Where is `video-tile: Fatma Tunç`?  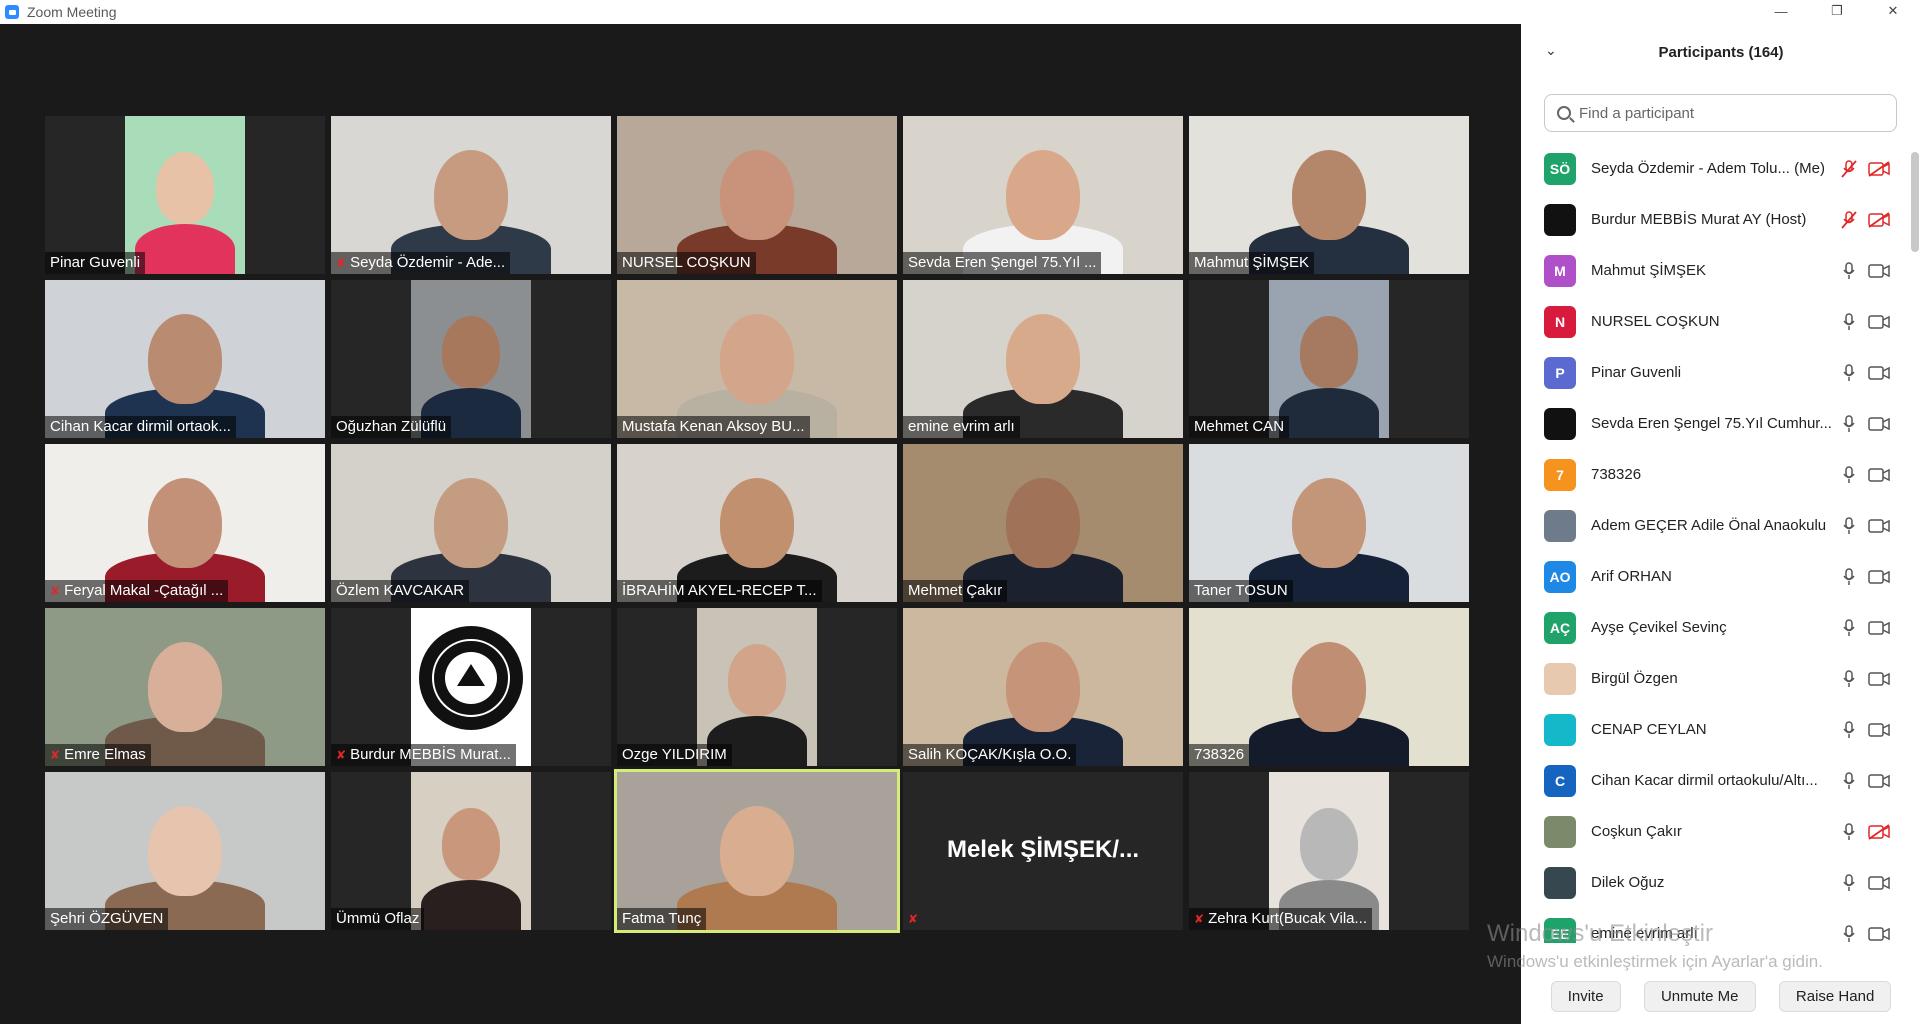 video-tile: Fatma Tunç is located at coordinates (757, 851).